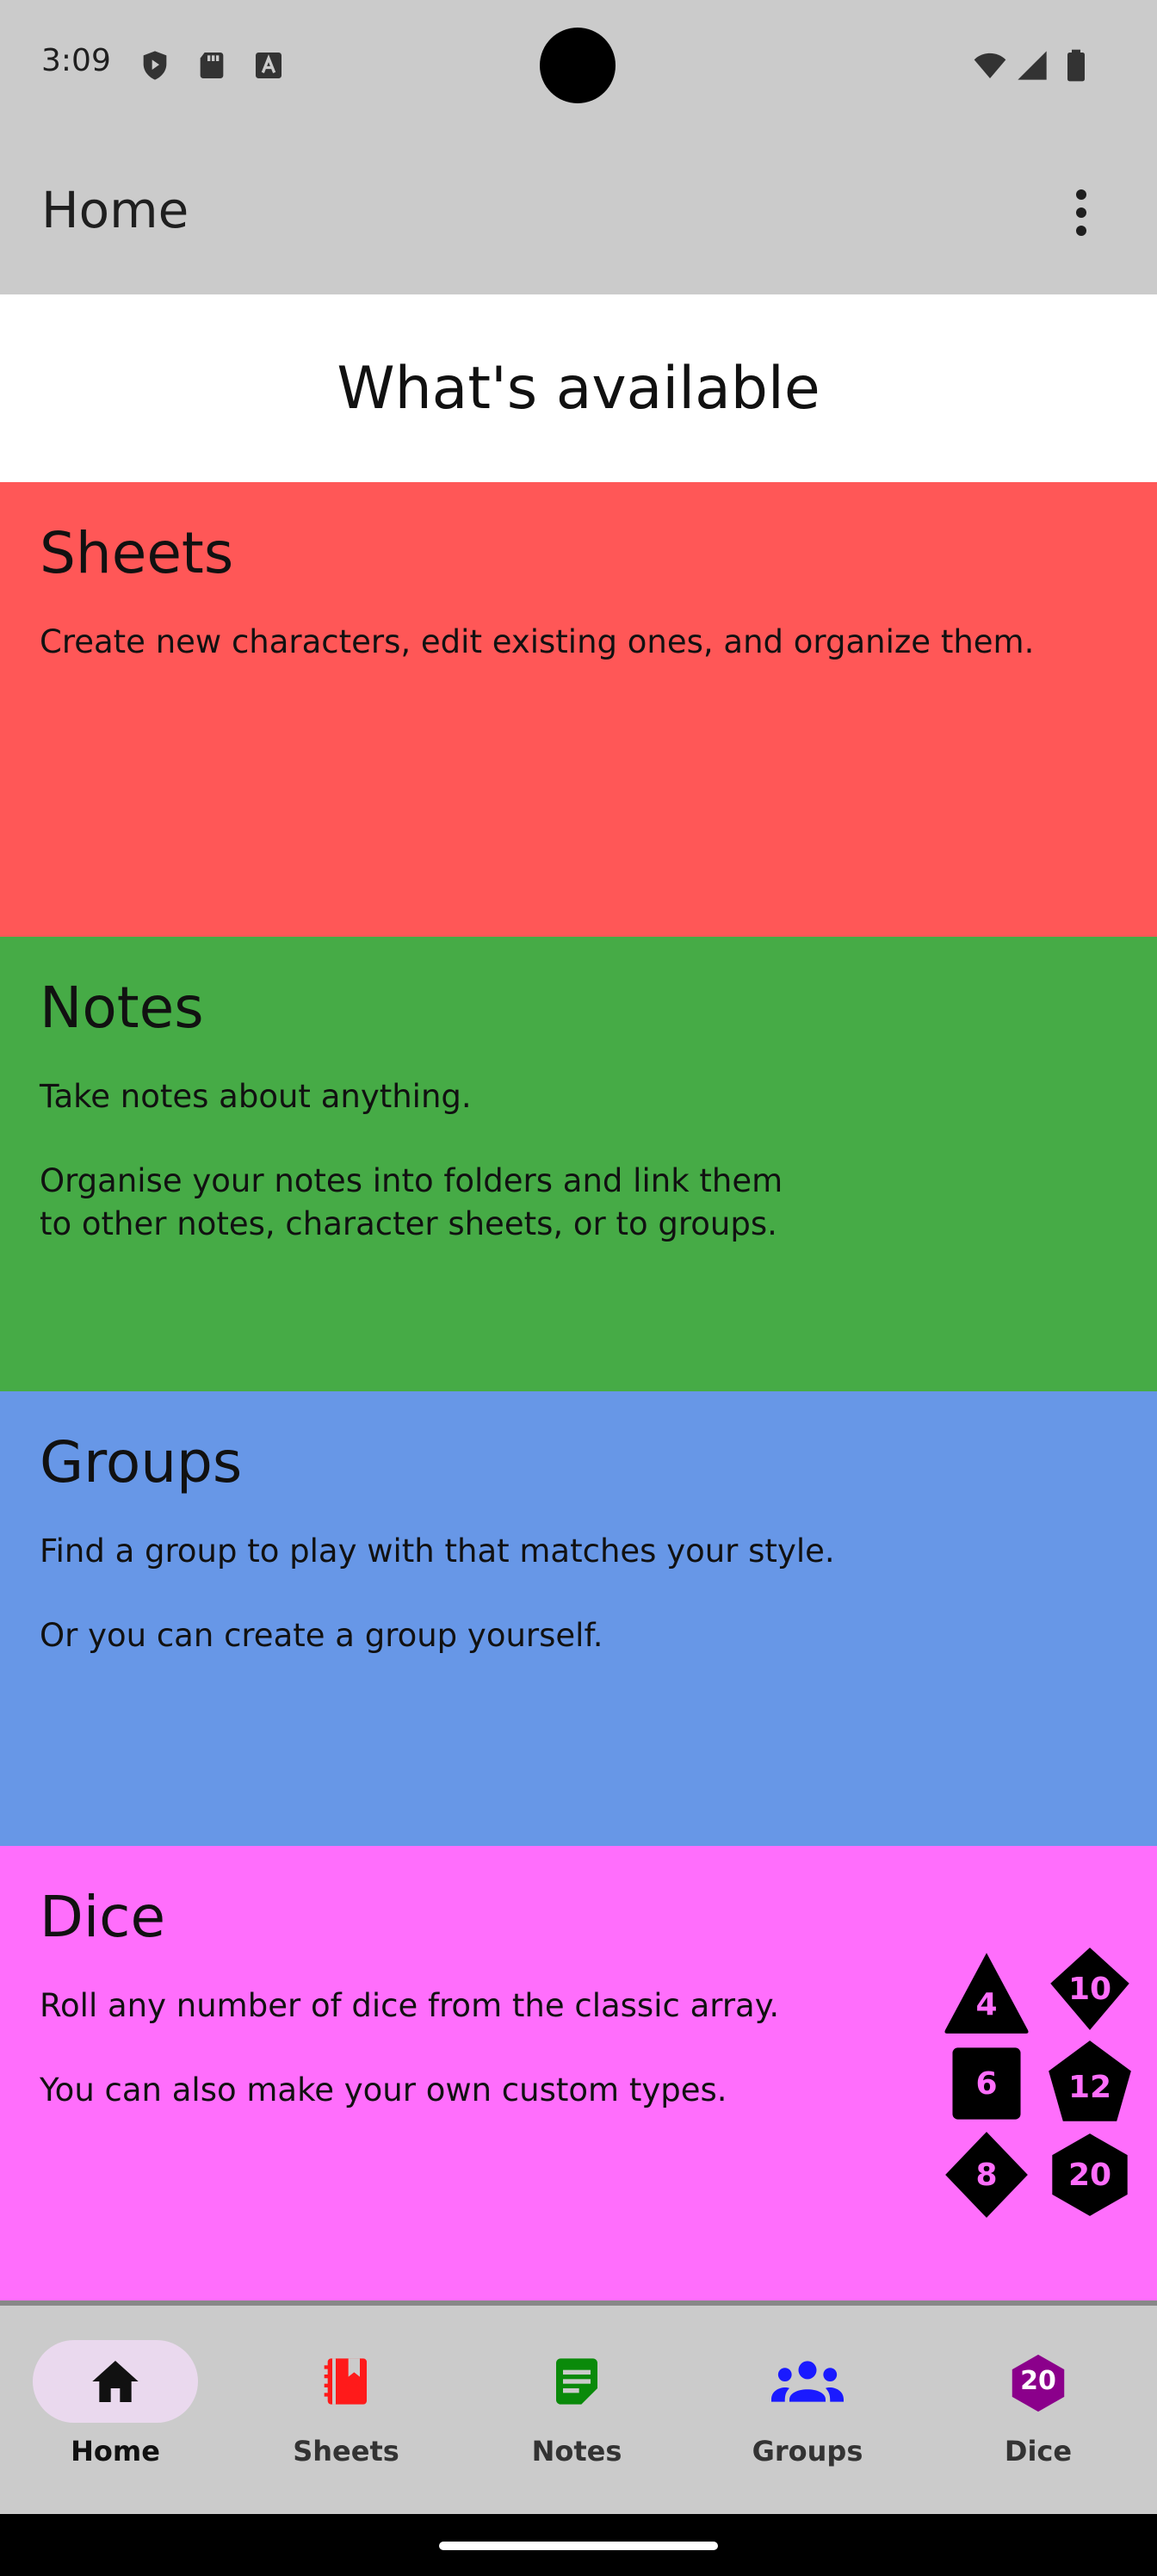 This screenshot has width=1157, height=2576. I want to click on wifi-icon, so click(990, 65).